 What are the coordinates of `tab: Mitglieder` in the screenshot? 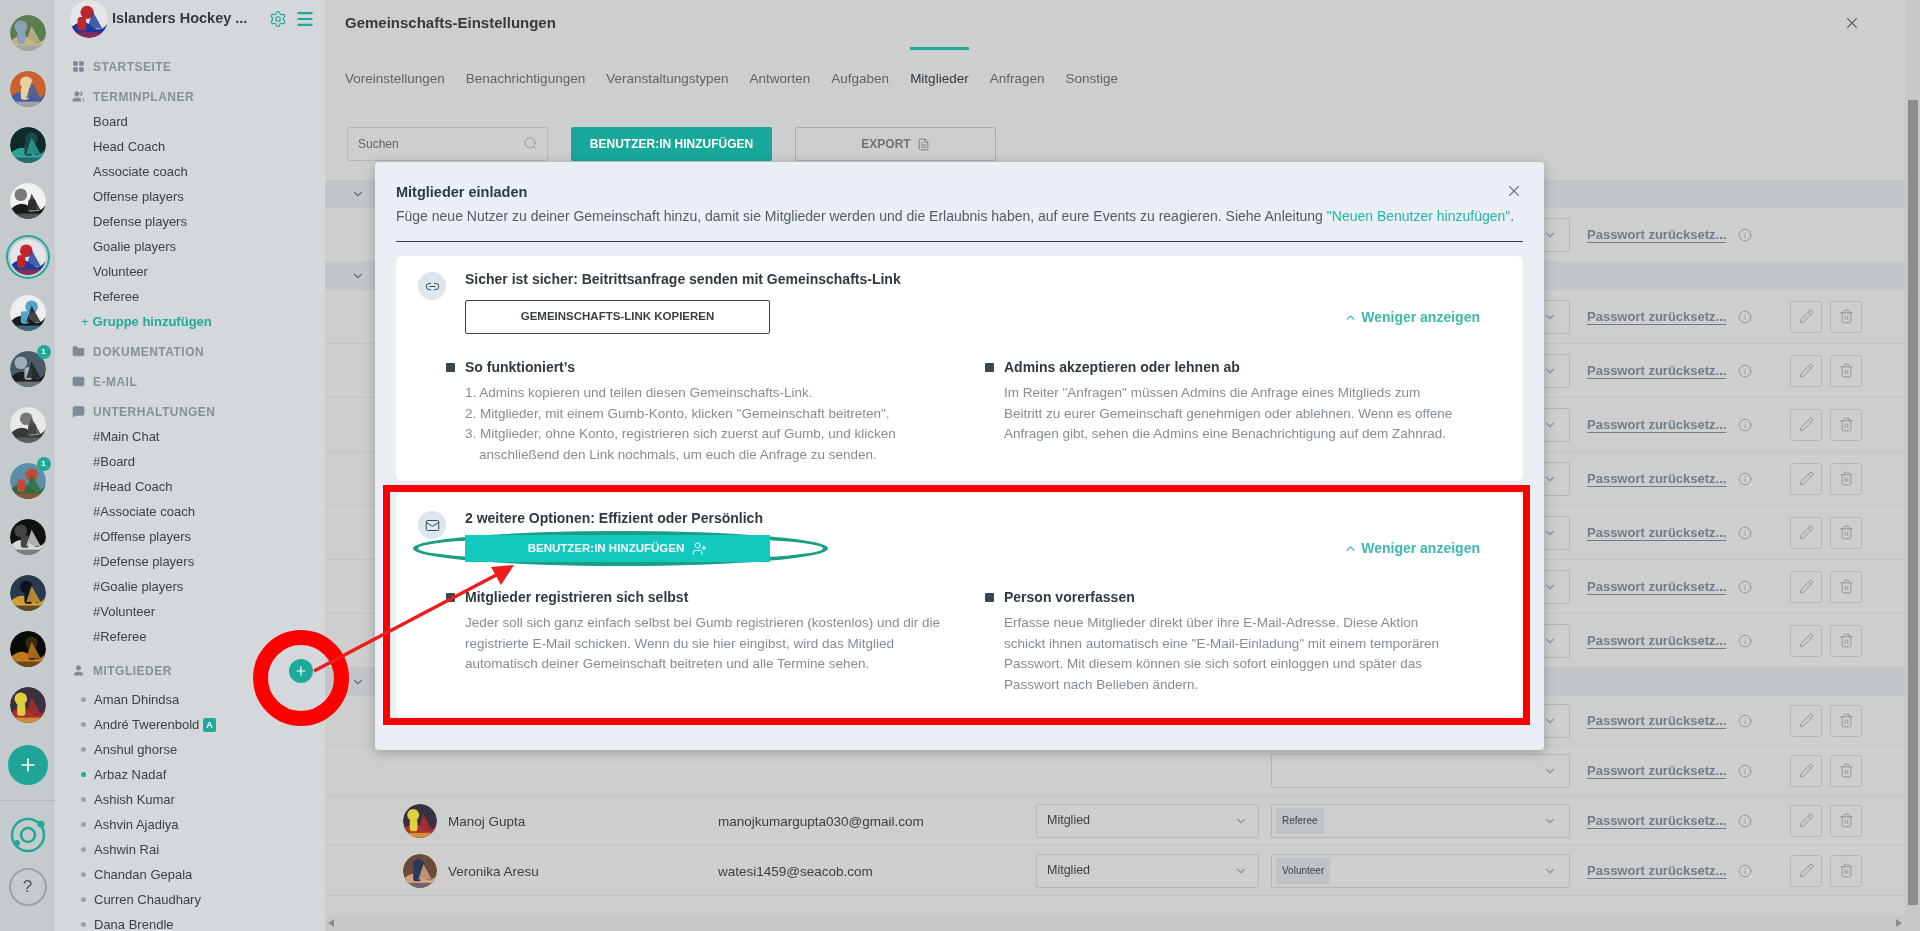 It's located at (939, 72).